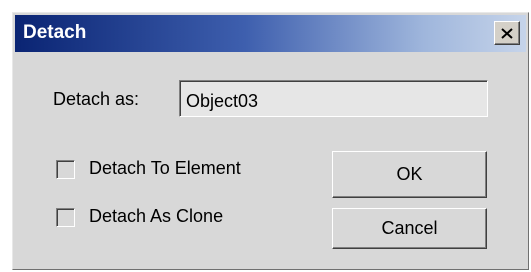 This screenshot has height=272, width=531. What do you see at coordinates (96, 99) in the screenshot?
I see `detach-as-label: Detach as:` at bounding box center [96, 99].